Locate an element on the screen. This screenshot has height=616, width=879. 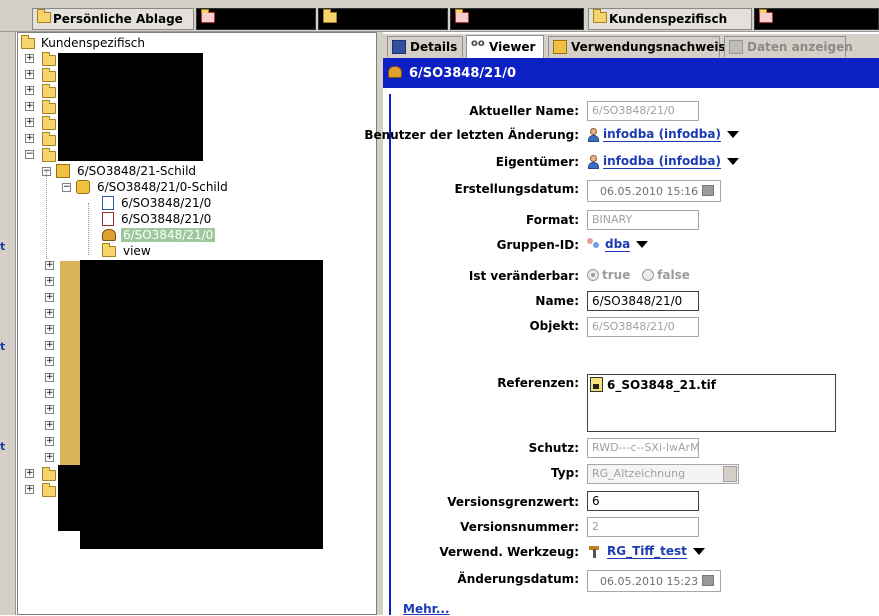
last-modified-user-link: infodba (infodba) is located at coordinates (662, 134).